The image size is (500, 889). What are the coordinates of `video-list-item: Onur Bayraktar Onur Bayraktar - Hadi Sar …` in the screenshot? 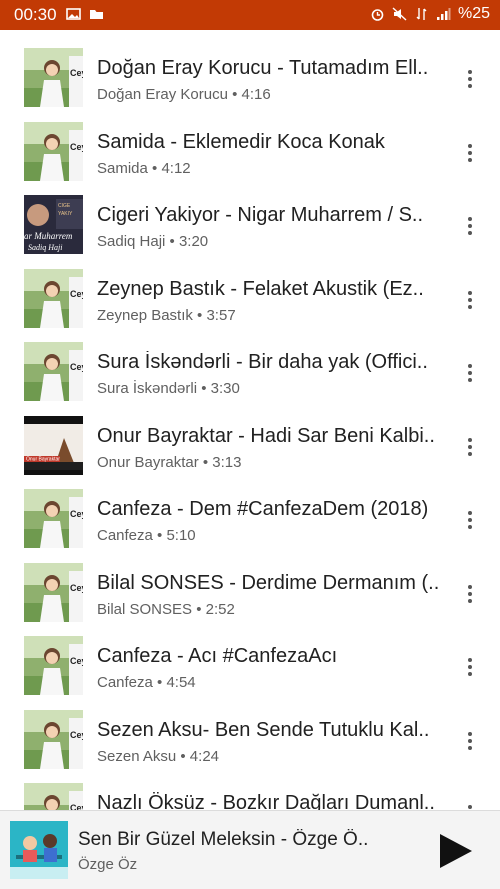 It's located at (250, 436).